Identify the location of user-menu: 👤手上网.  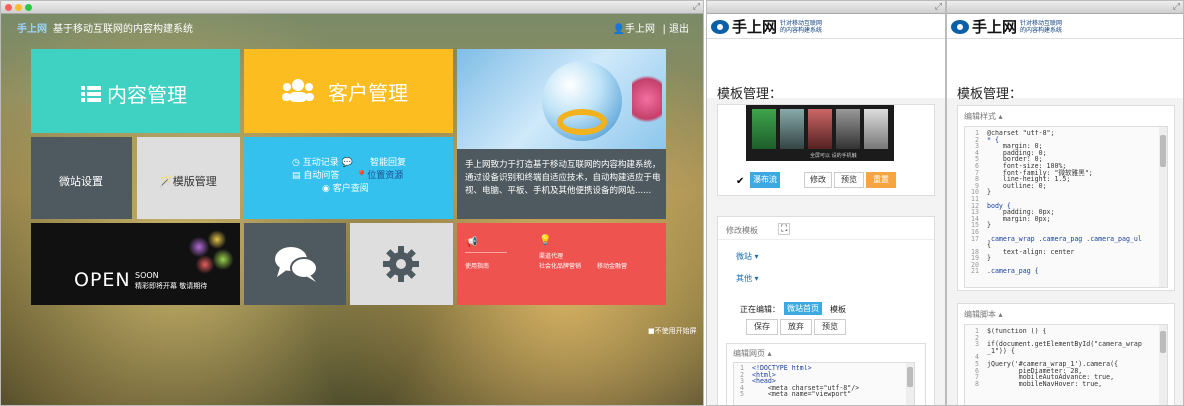
(634, 27).